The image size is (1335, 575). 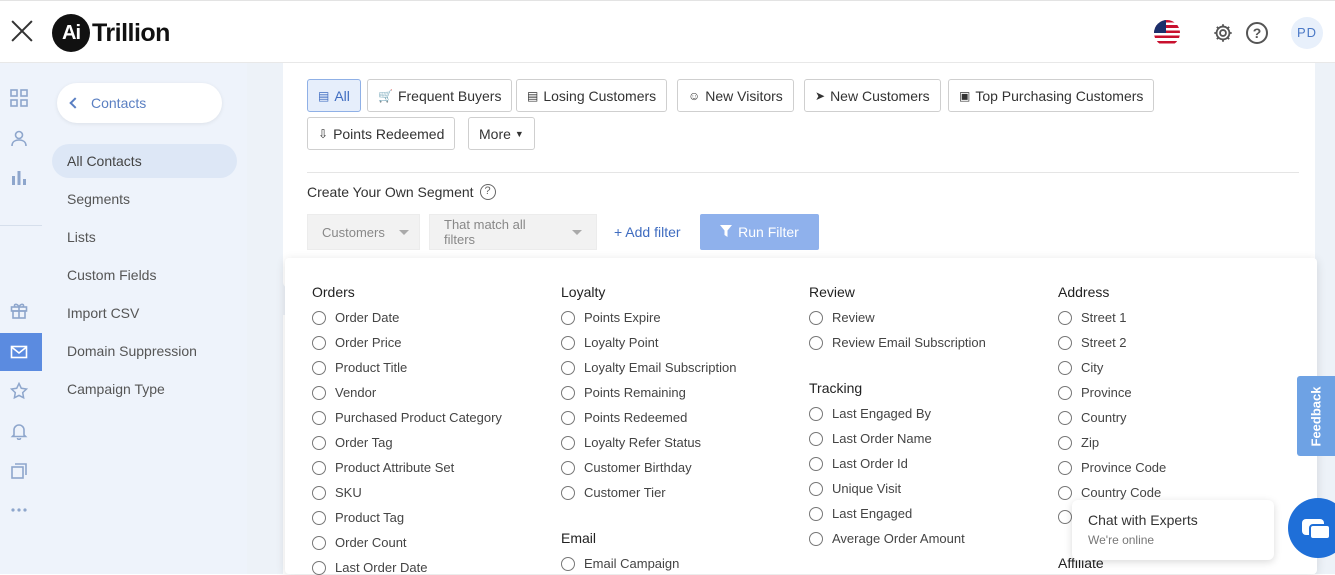 I want to click on option-product-attribute-set: Product Attribute Set, so click(x=383, y=467).